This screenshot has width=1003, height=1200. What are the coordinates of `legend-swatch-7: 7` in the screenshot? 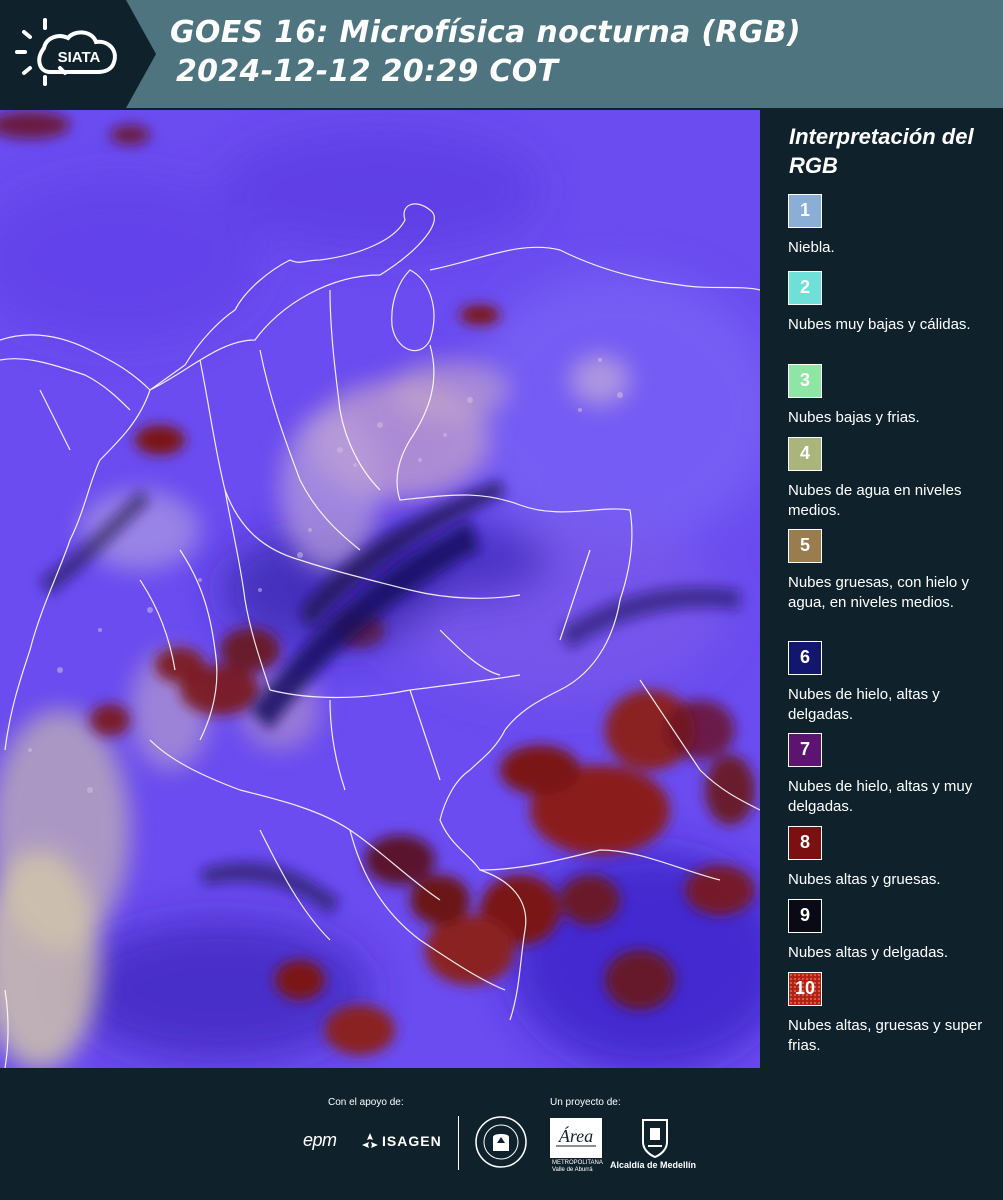 It's located at (805, 750).